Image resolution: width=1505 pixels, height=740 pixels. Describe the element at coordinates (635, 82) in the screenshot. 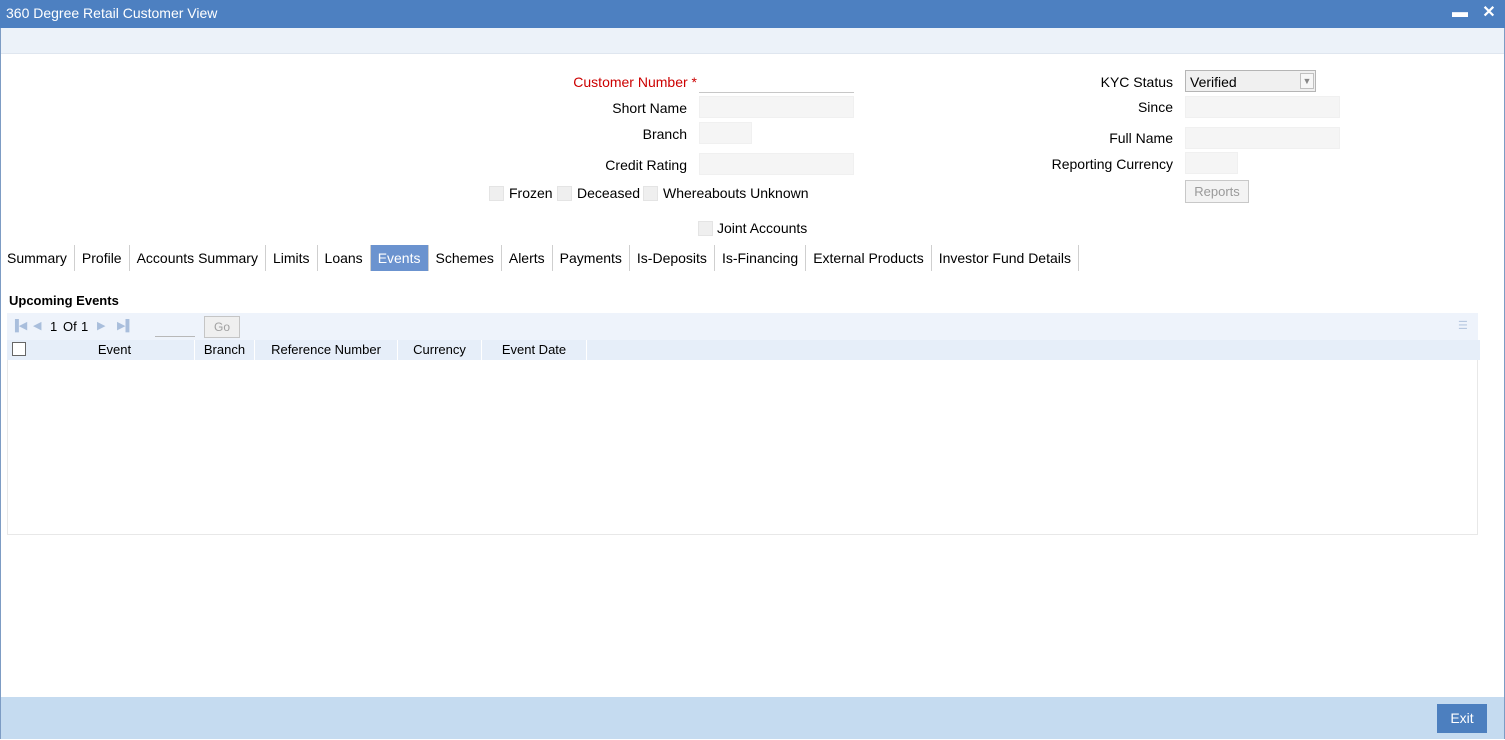

I see `customer-number-label: Customer Number *` at that location.